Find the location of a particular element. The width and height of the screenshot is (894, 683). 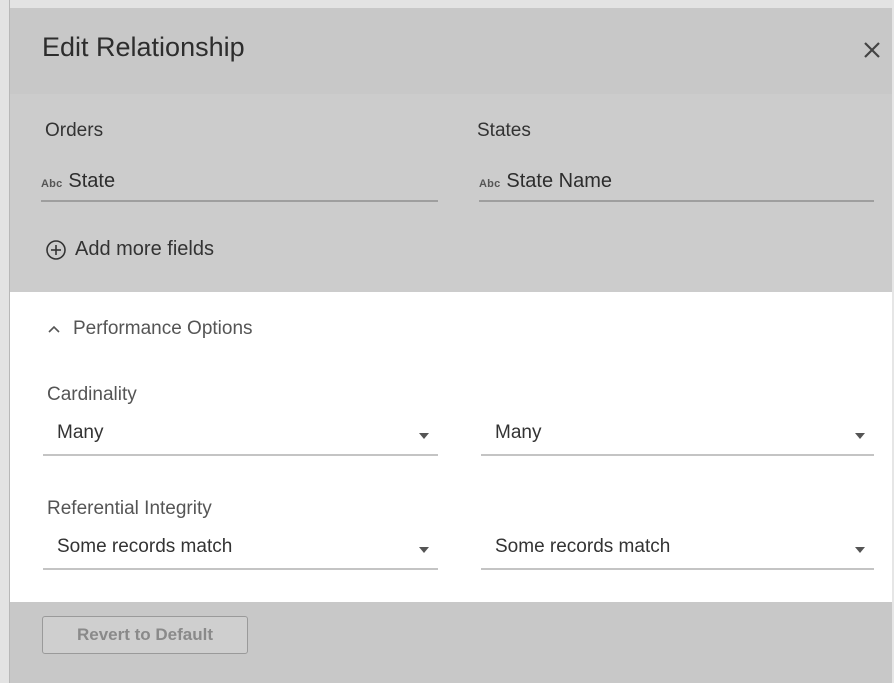

close-icon is located at coordinates (872, 50).